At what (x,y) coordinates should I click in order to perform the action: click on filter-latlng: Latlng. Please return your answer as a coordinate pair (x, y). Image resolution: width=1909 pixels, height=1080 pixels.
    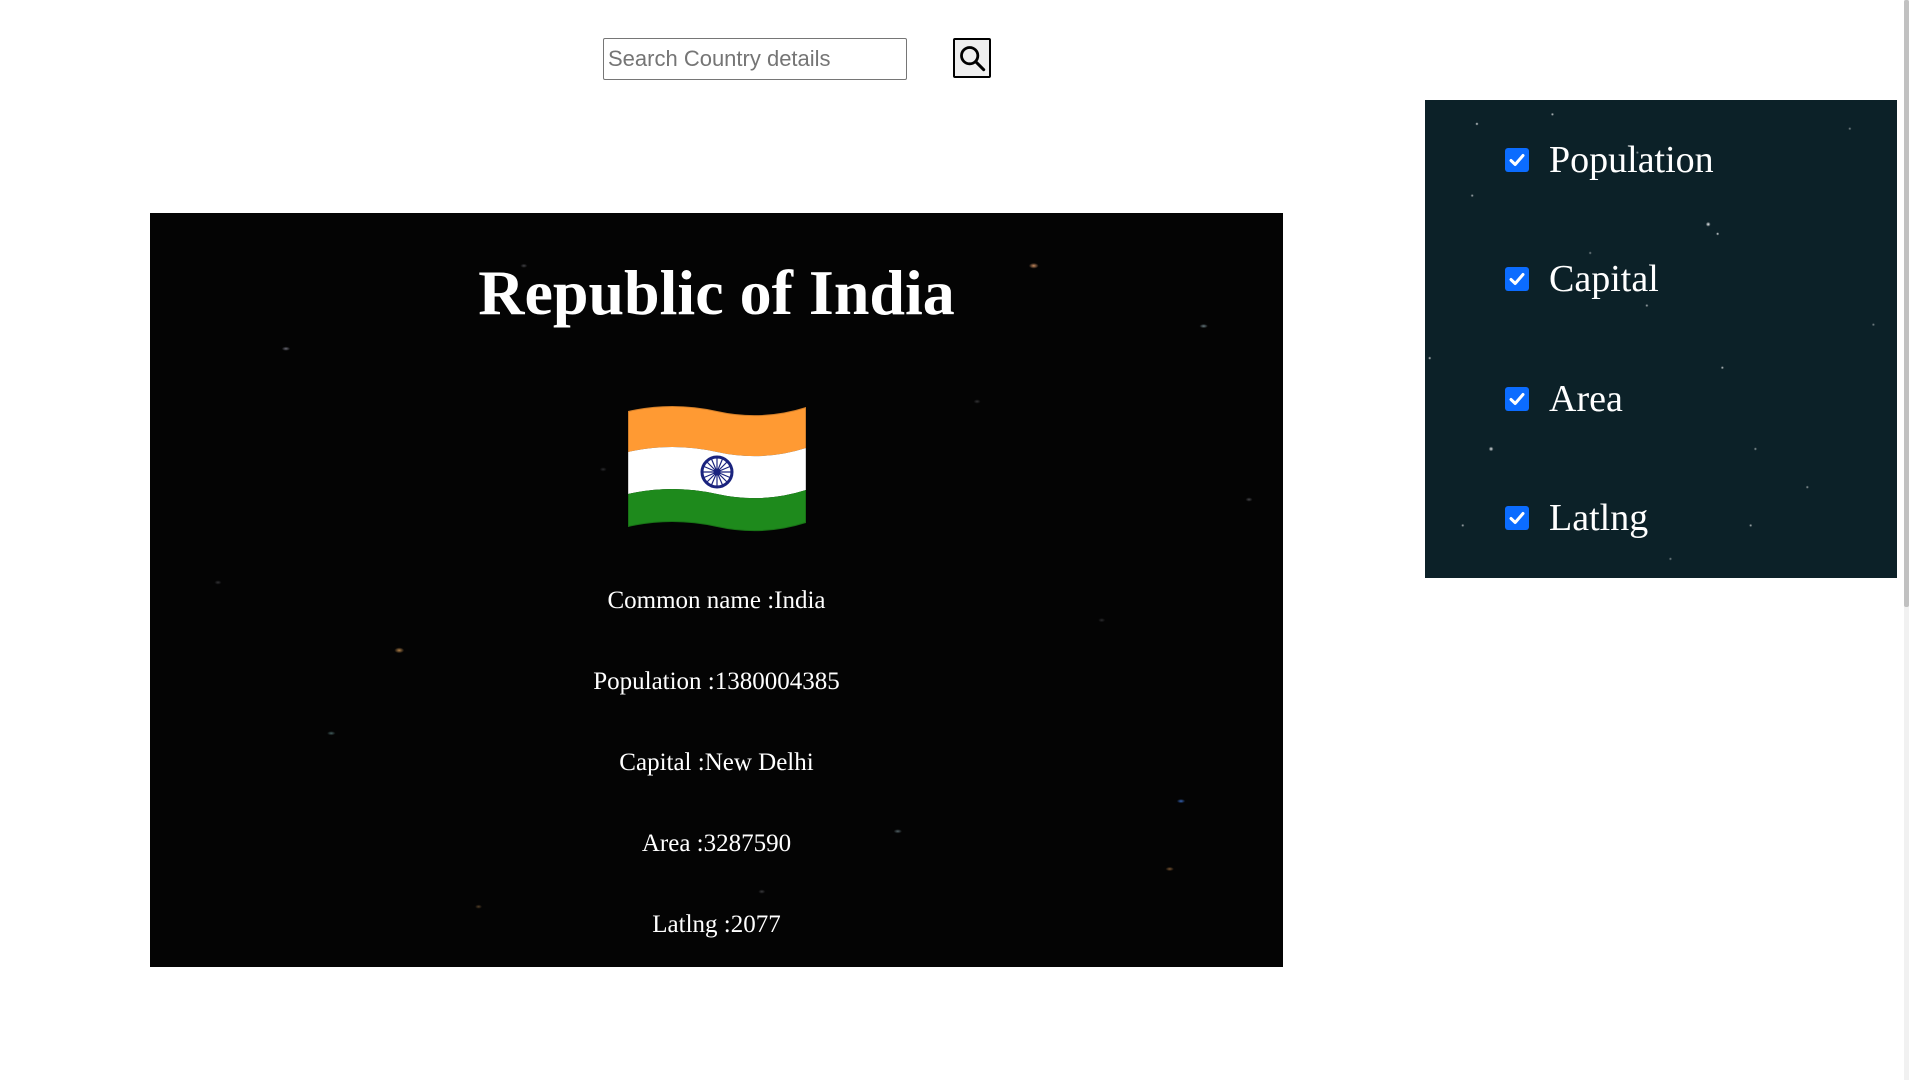
    Looking at the image, I should click on (1576, 518).